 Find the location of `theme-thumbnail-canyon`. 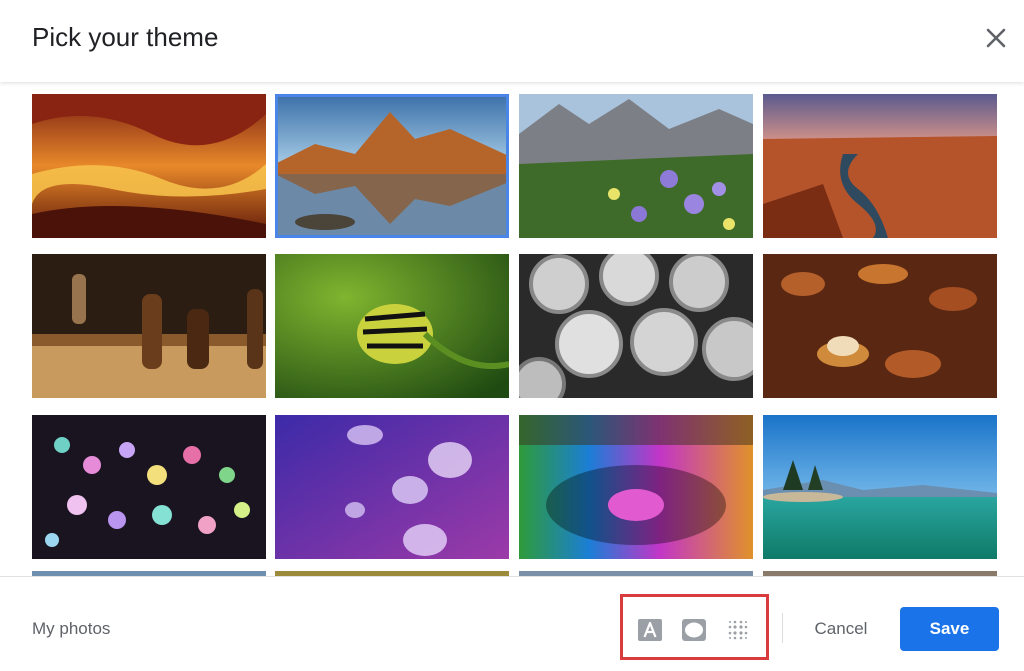

theme-thumbnail-canyon is located at coordinates (149, 166).